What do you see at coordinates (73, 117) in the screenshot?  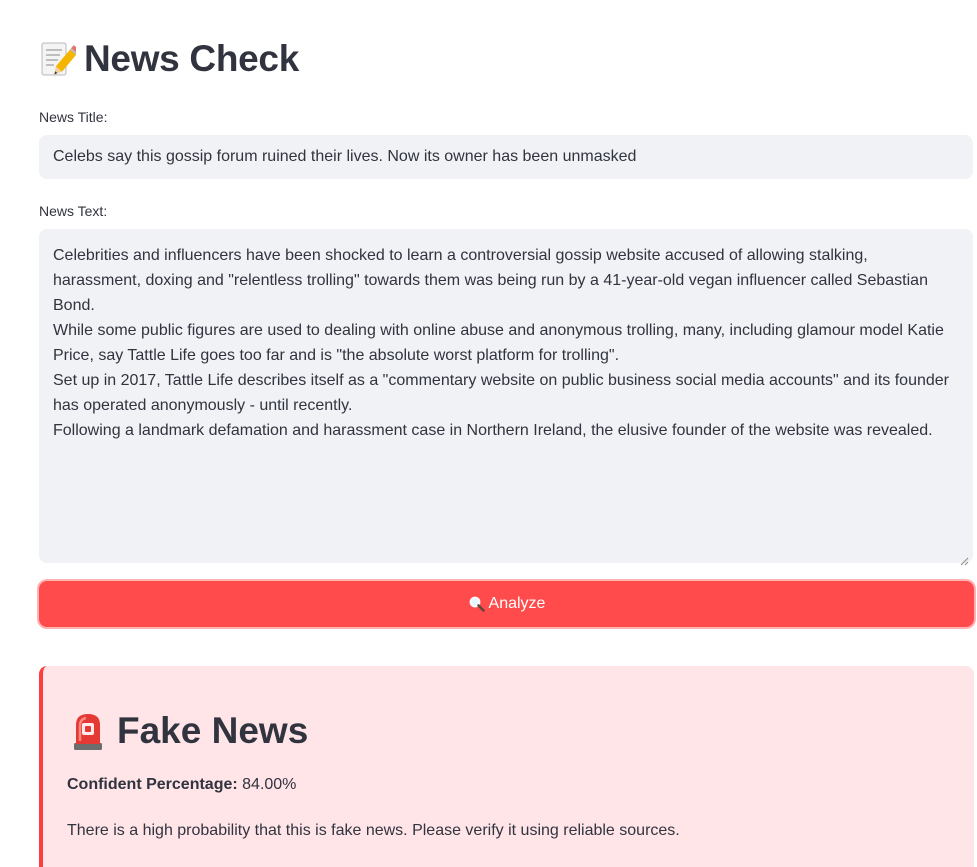 I see `news-title-label: News Title:` at bounding box center [73, 117].